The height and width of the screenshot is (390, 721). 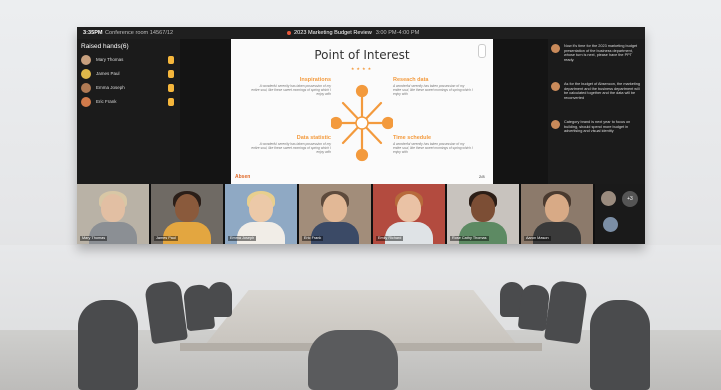 What do you see at coordinates (243, 177) in the screenshot?
I see `slide-logo: Absen` at bounding box center [243, 177].